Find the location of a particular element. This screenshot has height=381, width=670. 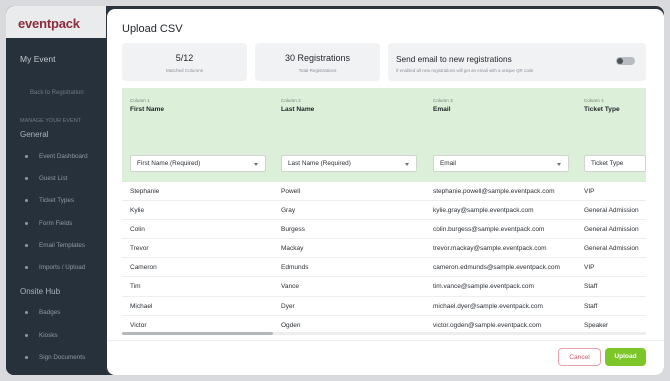

table-cell: Speaker is located at coordinates (596, 325).